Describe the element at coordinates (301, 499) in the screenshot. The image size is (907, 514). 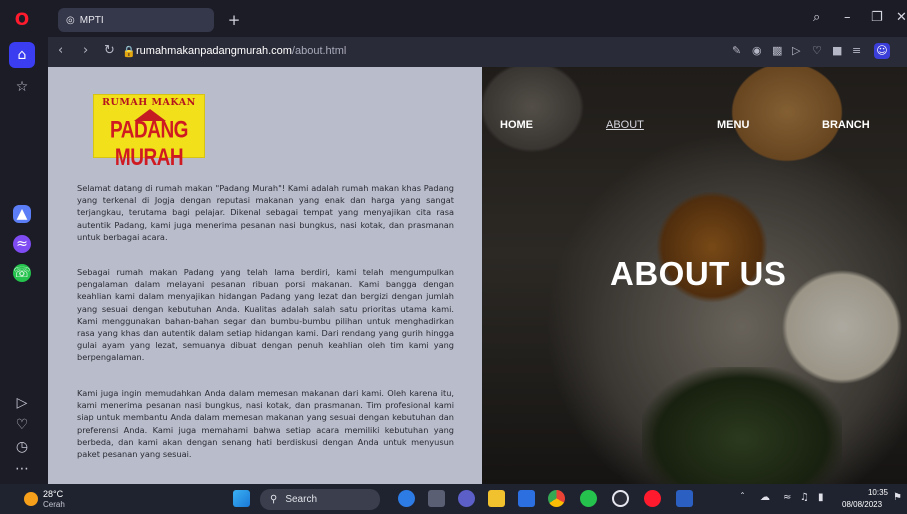
I see `search-placeholder: Search` at that location.